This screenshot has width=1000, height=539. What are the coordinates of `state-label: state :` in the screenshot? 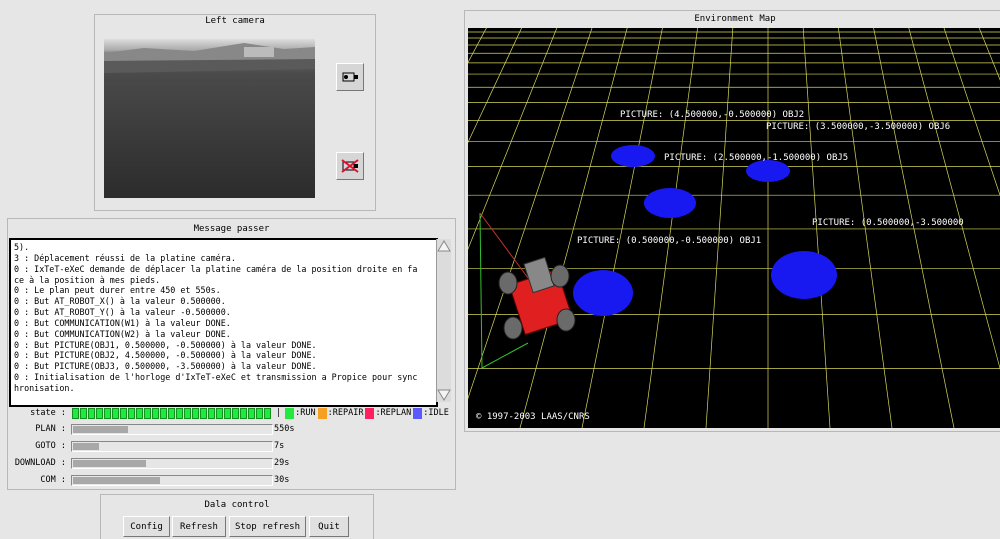 It's located at (48, 413).